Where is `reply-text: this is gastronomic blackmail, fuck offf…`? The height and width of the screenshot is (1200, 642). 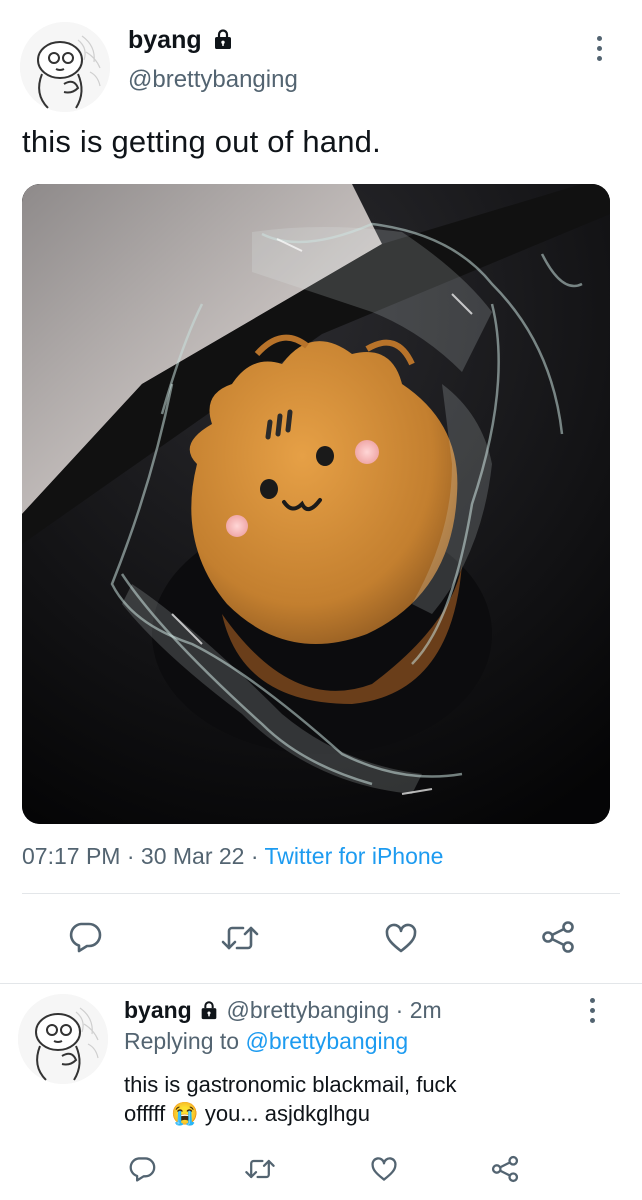 reply-text: this is gastronomic blackmail, fuck offf… is located at coordinates (290, 1099).